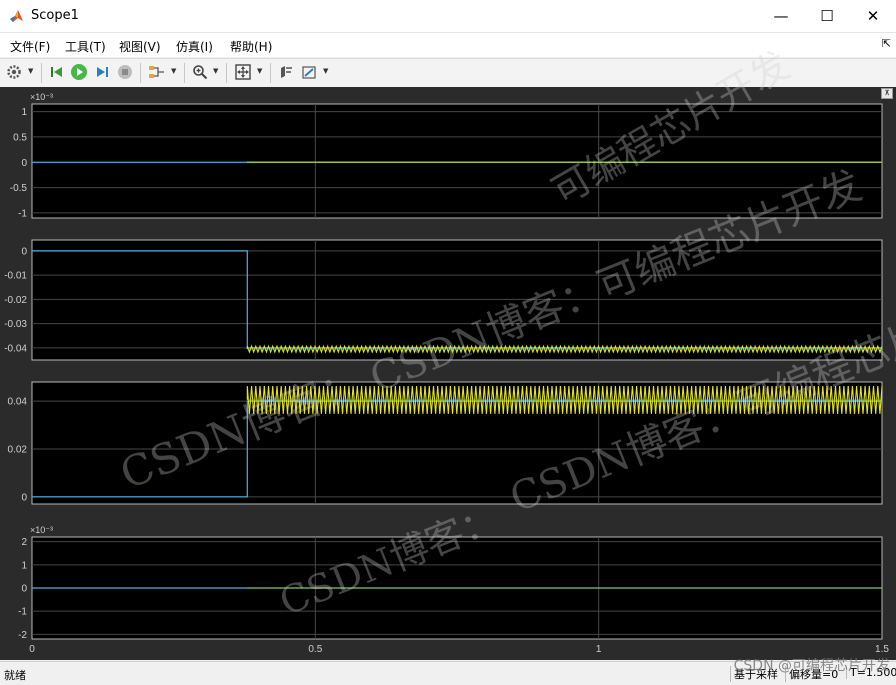 The width and height of the screenshot is (896, 685). What do you see at coordinates (286, 72) in the screenshot?
I see `cursor-measure-icon` at bounding box center [286, 72].